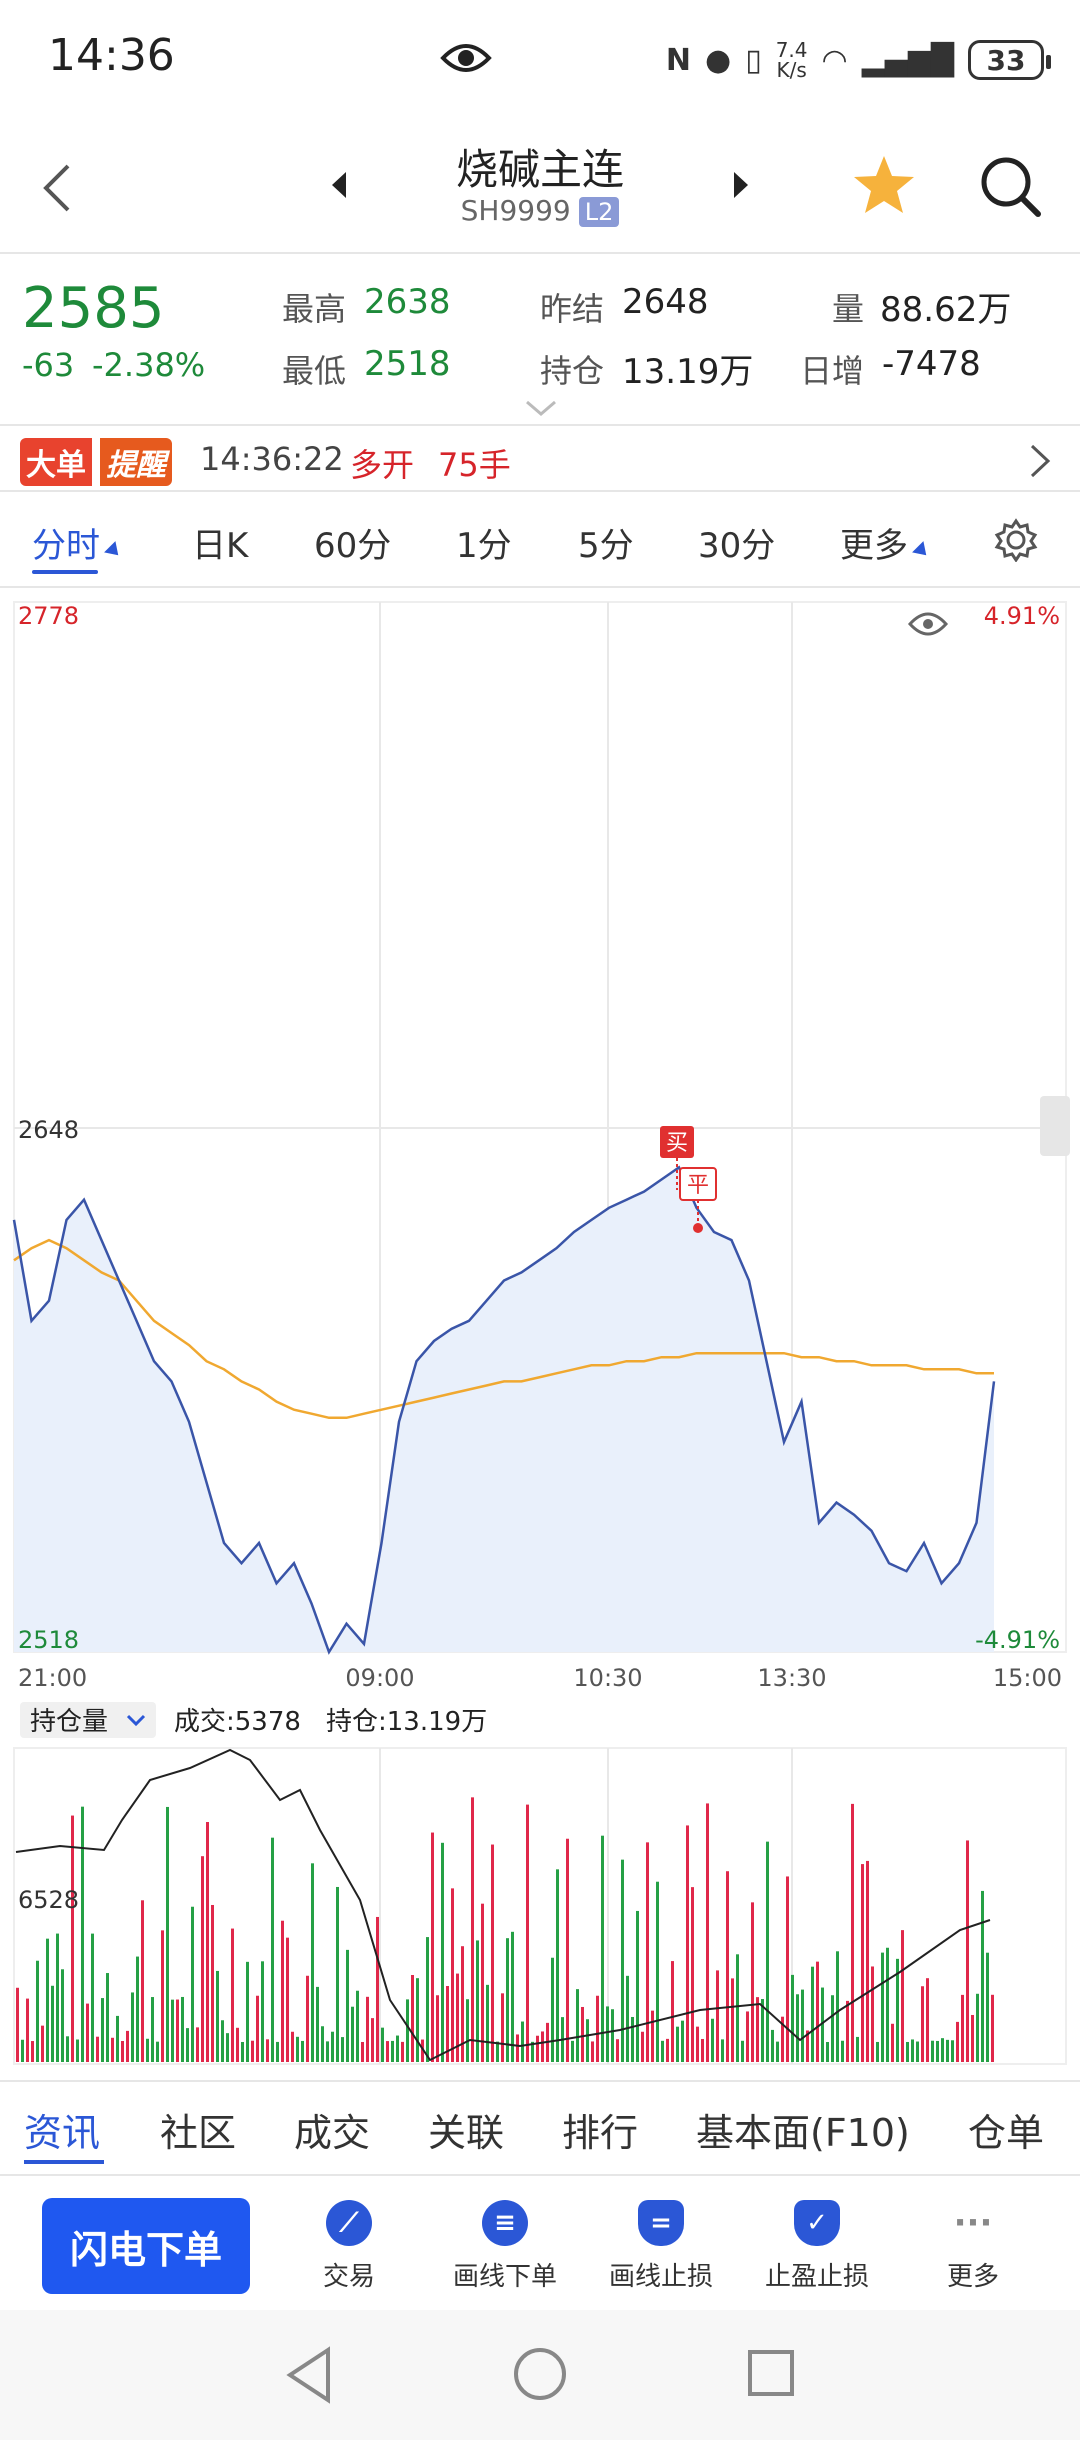 Image resolution: width=1080 pixels, height=2440 pixels. Describe the element at coordinates (332, 2129) in the screenshot. I see `nav-trades: 成交` at that location.